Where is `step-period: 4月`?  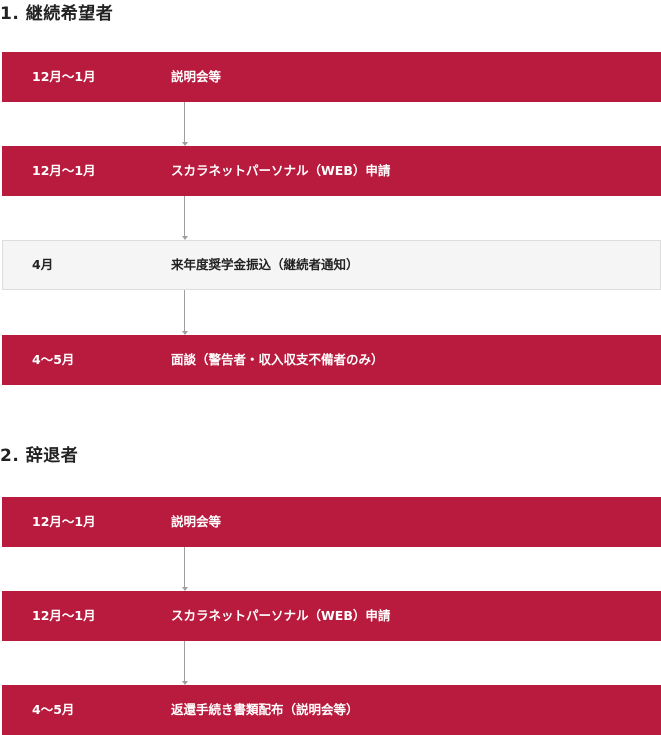 step-period: 4月 is located at coordinates (43, 264).